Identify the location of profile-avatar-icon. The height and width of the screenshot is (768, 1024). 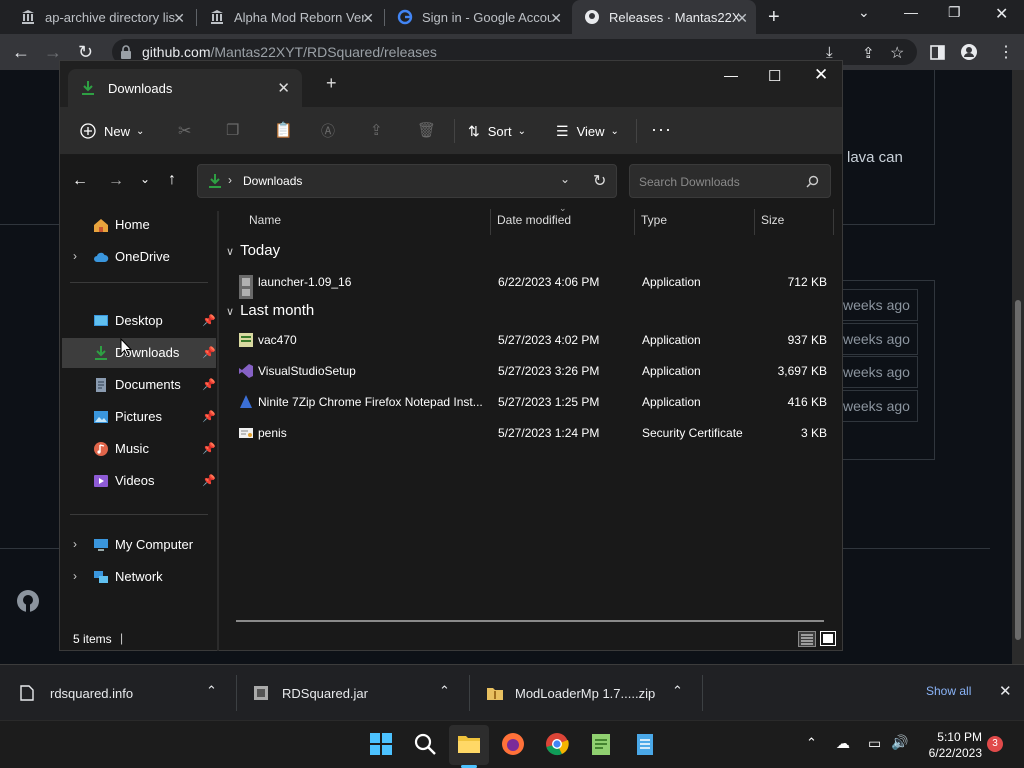
(969, 52).